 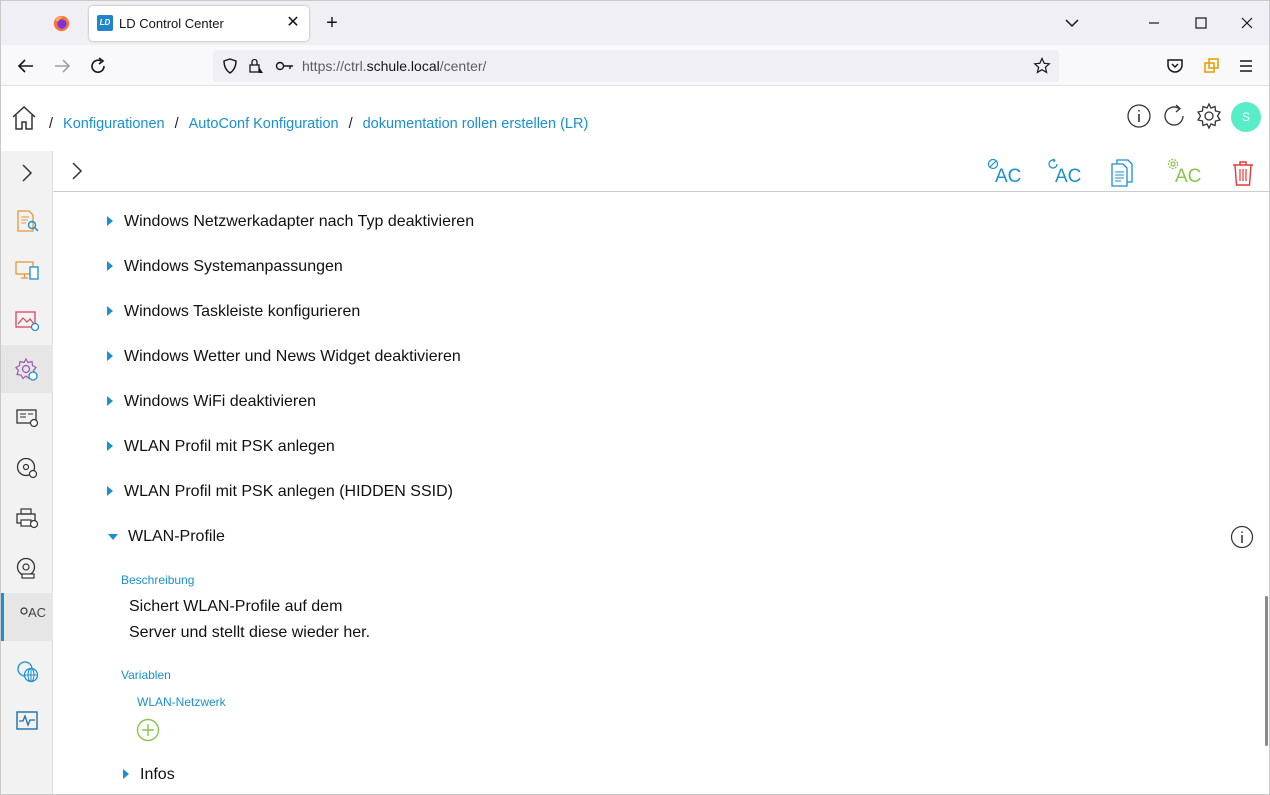 I want to click on sidebar-expand-chevron-icon, so click(x=27, y=173).